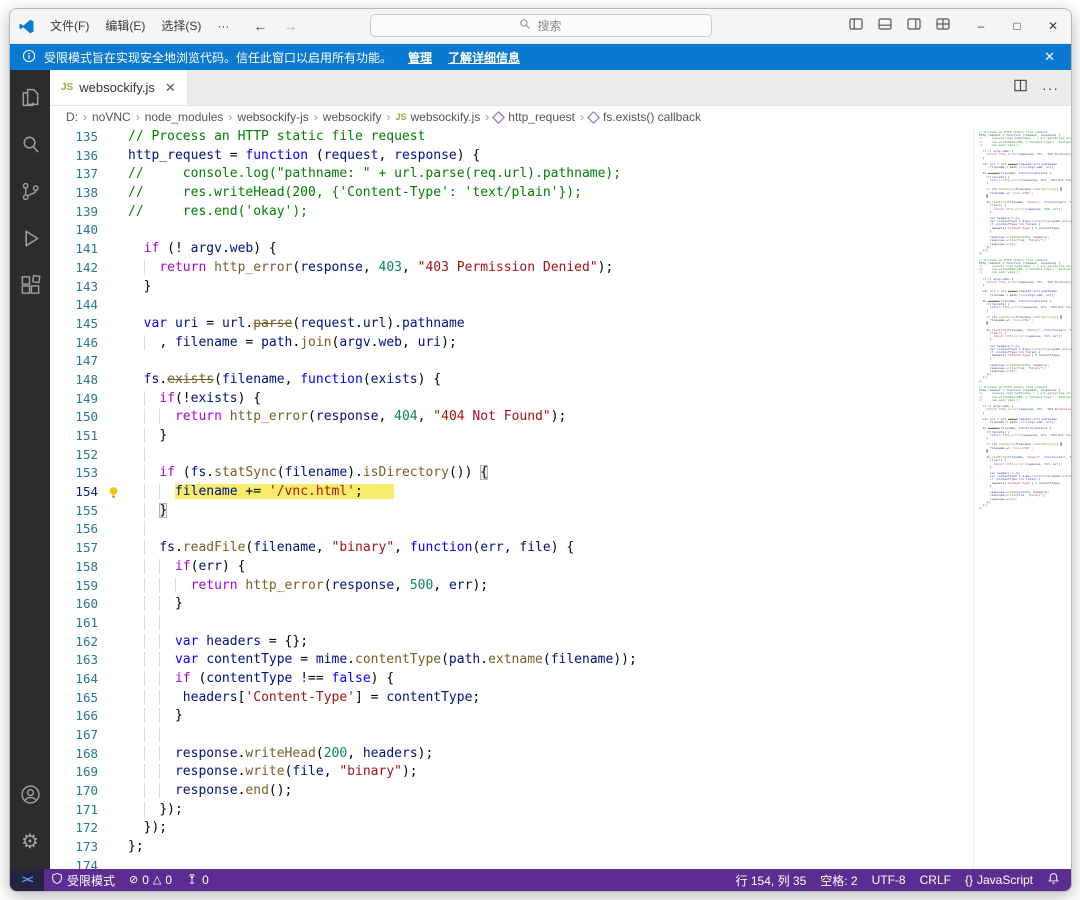  What do you see at coordinates (1017, 26) in the screenshot?
I see `maximize-button: □` at bounding box center [1017, 26].